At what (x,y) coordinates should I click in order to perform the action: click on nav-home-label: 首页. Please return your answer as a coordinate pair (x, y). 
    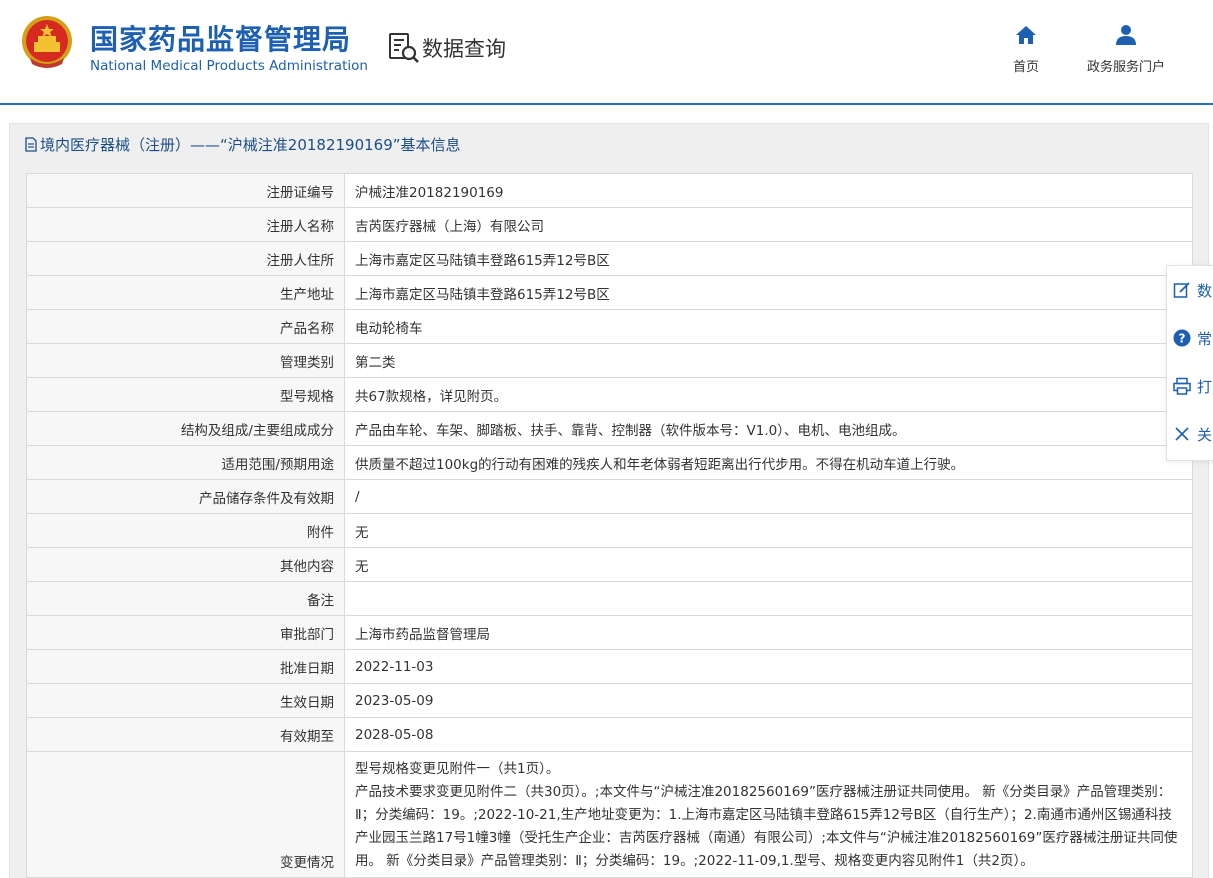
    Looking at the image, I should click on (1025, 67).